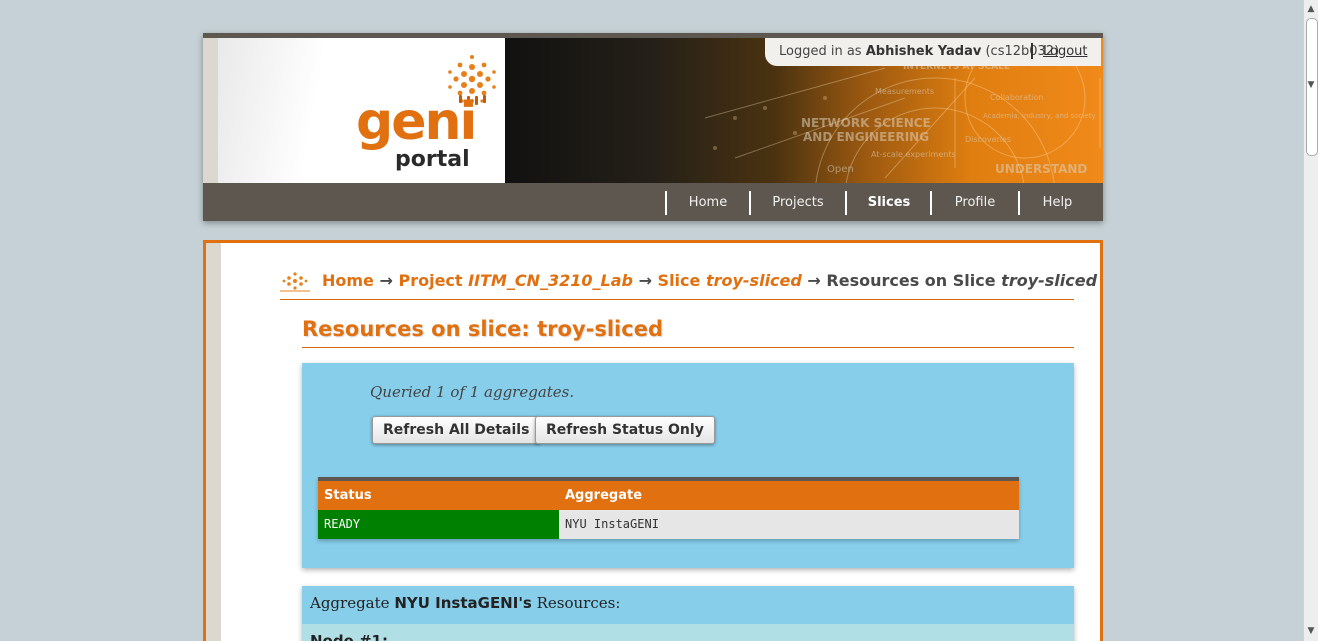  I want to click on resources-heading: Aggregate NYU InstaGENI's Resources:, so click(465, 603).